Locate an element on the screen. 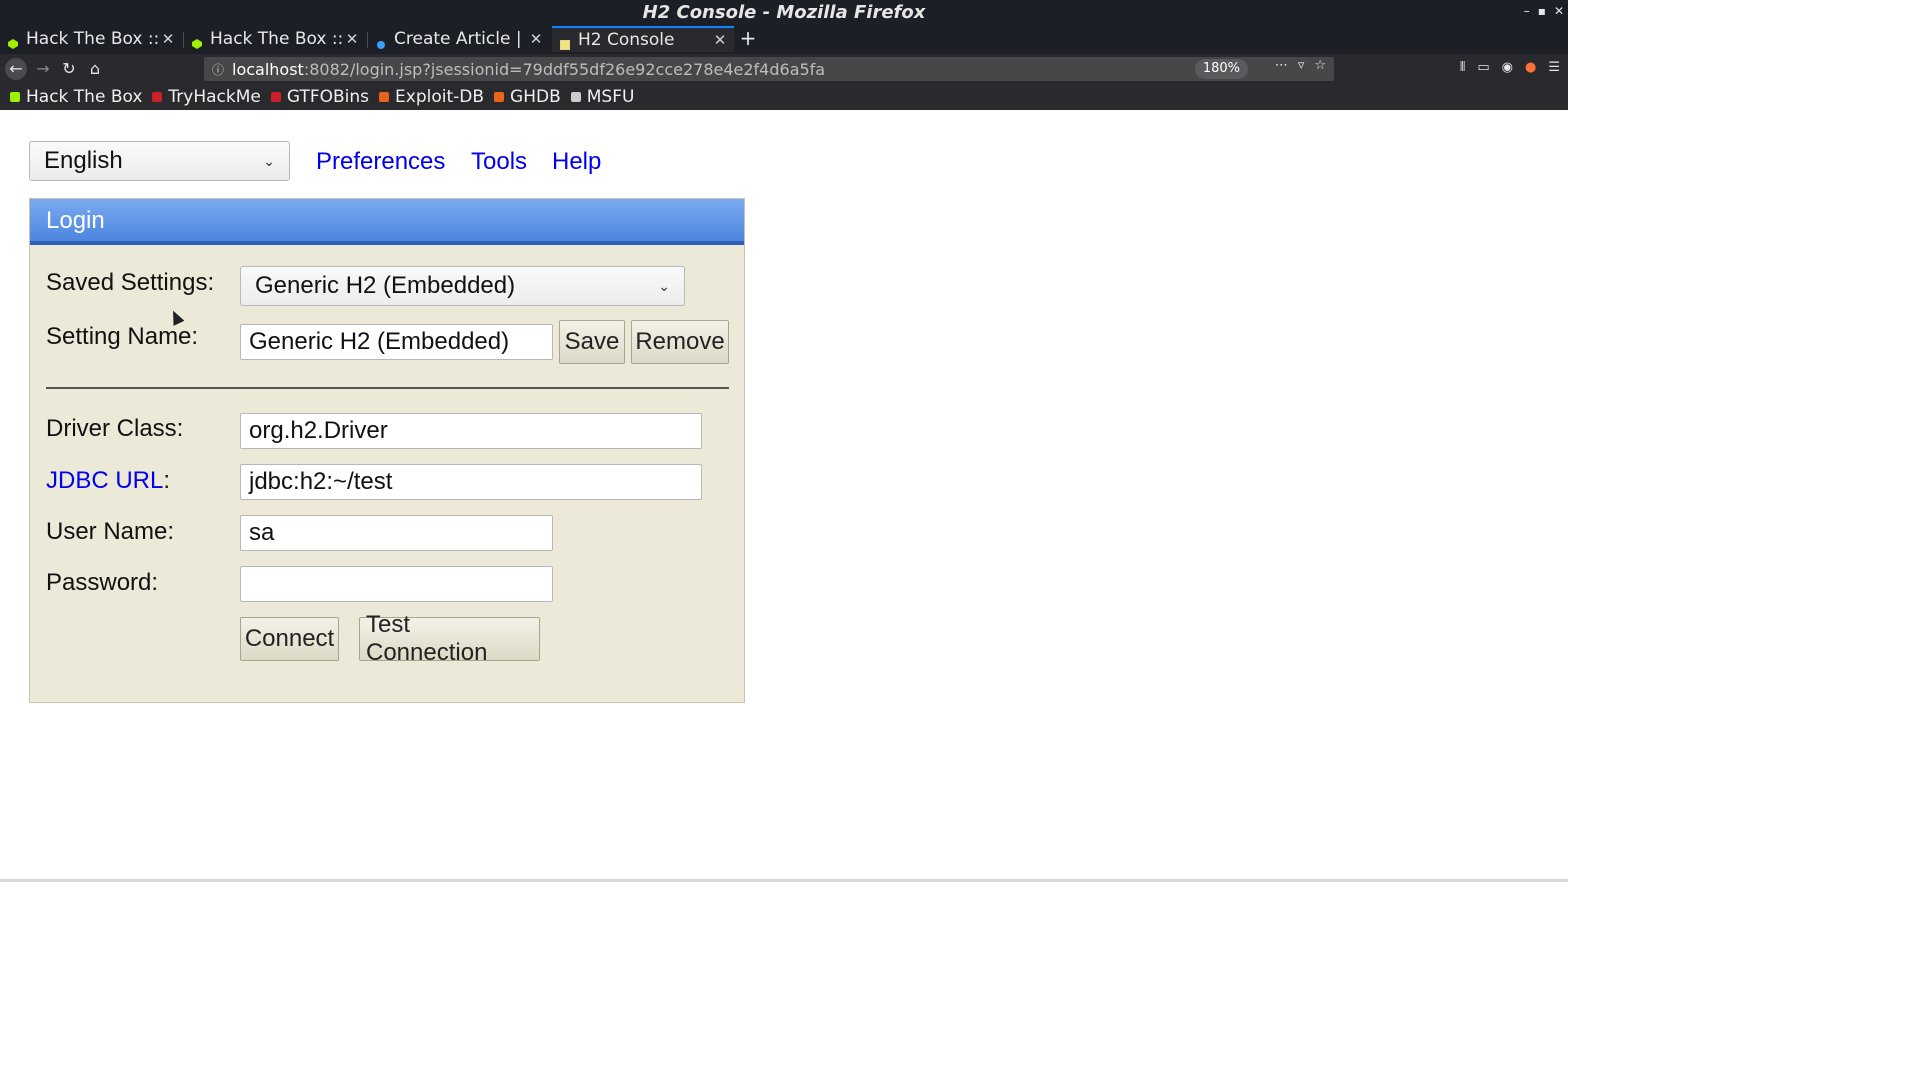 The height and width of the screenshot is (1080, 1920). ghdb-icon is located at coordinates (499, 97).